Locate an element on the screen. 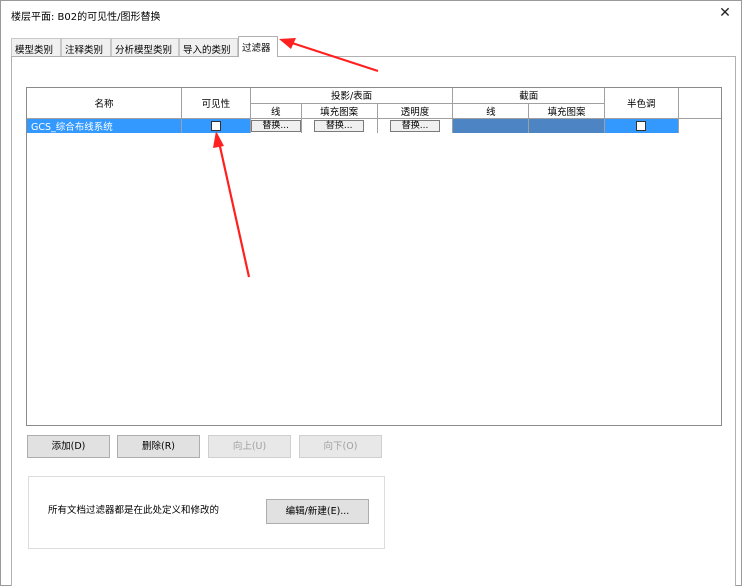 The image size is (742, 586). halftone-cell is located at coordinates (641, 125).